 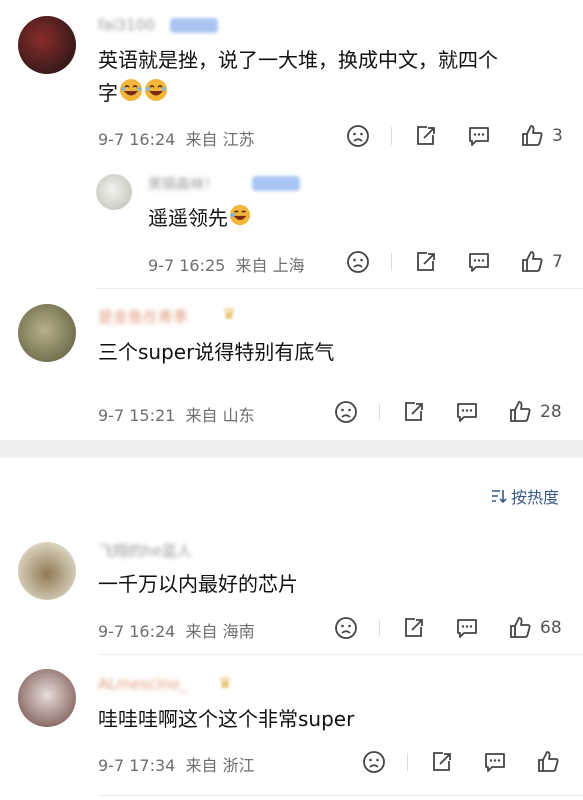 I want to click on comment-text: 英语就是挫，说了一大堆，换成中文，就四个 字, so click(x=333, y=78).